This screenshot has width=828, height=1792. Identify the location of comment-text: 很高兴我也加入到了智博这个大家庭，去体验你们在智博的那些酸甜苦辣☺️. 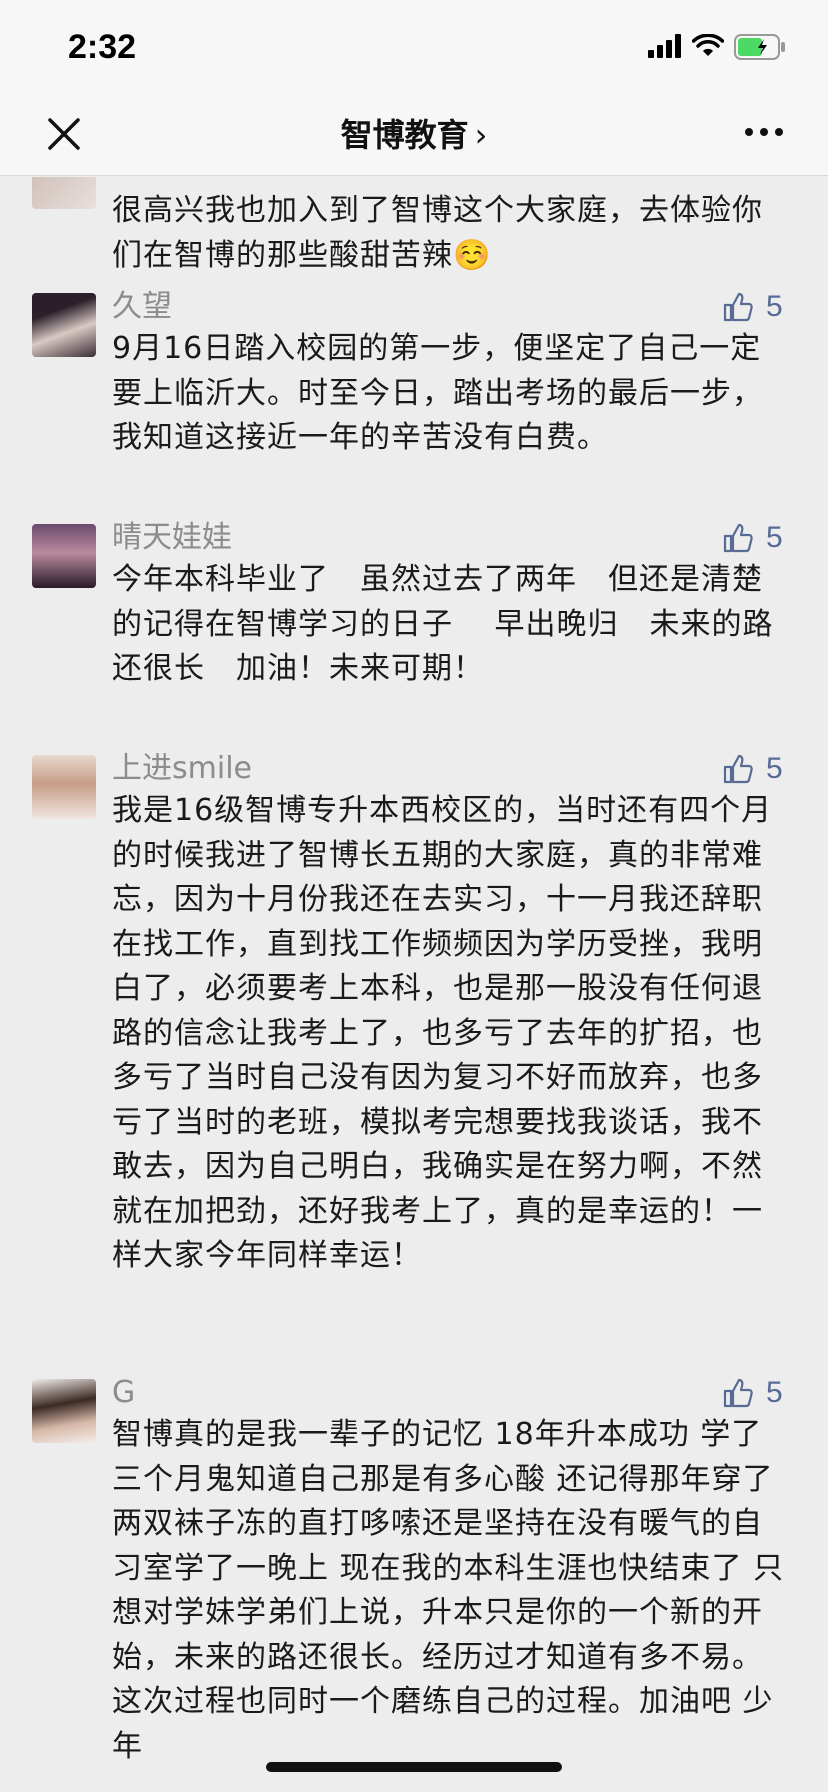
(437, 233).